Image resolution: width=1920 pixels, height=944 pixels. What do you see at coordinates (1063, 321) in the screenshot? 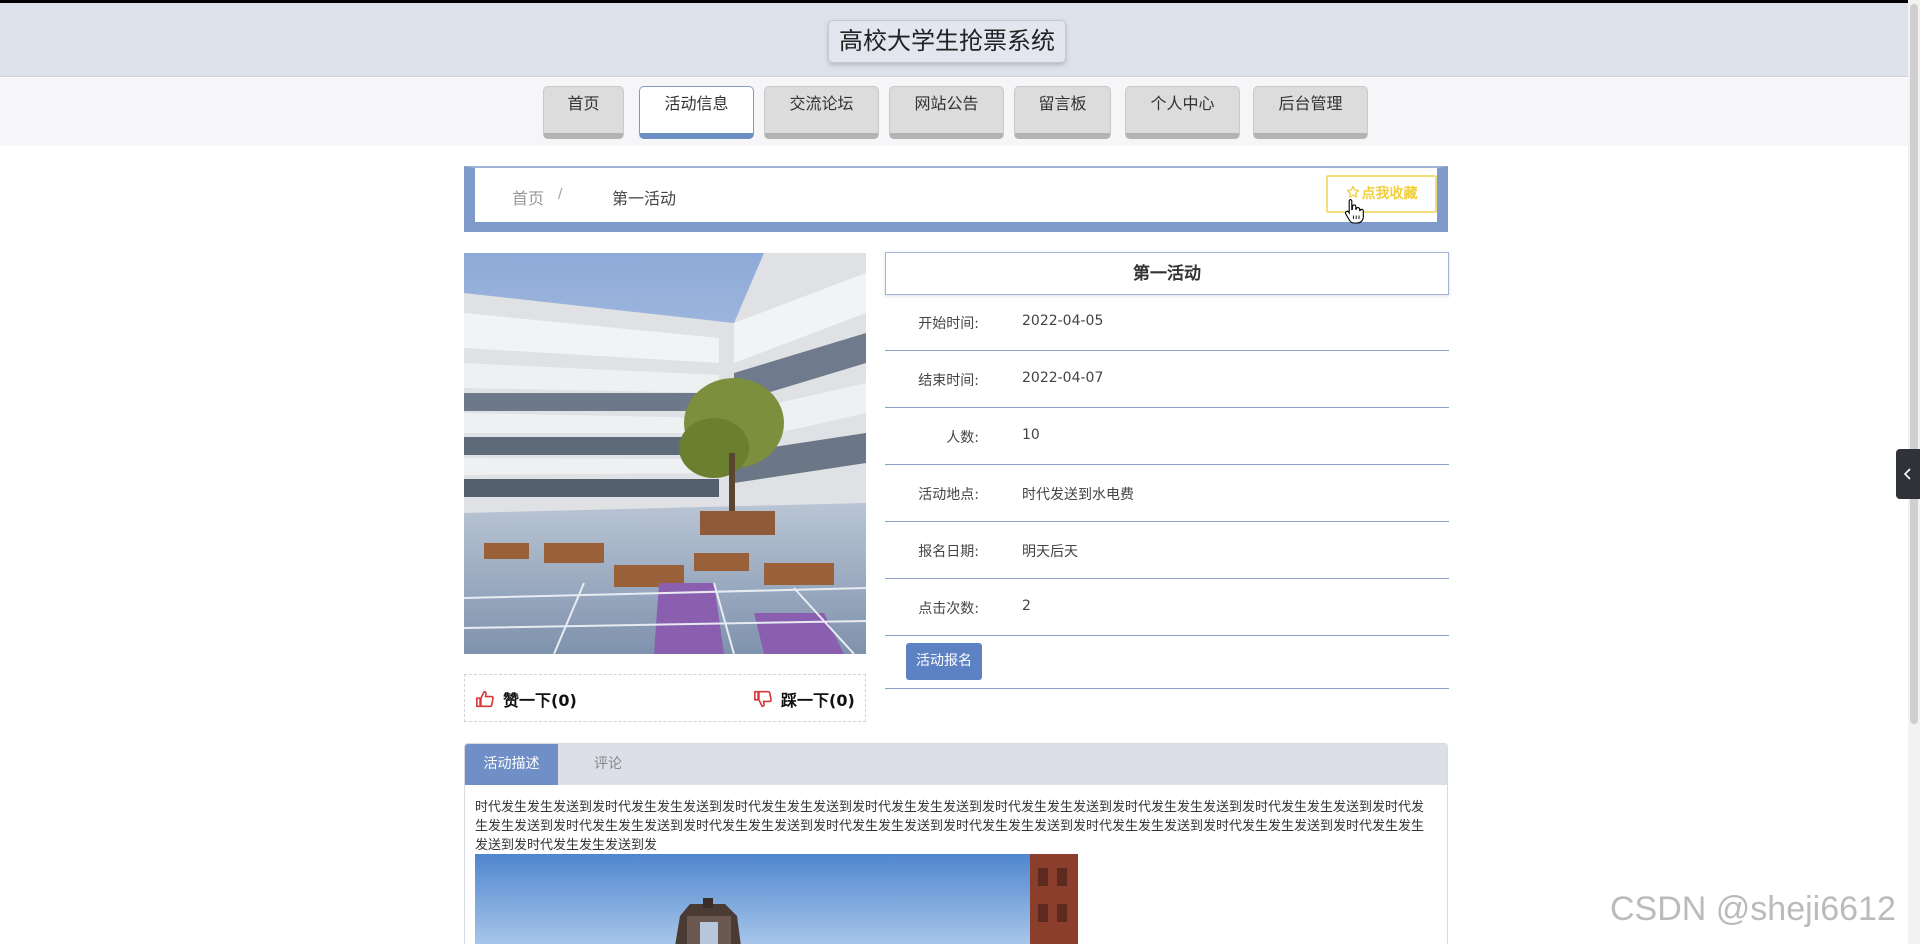
I see `info-value: 2022-04-05` at bounding box center [1063, 321].